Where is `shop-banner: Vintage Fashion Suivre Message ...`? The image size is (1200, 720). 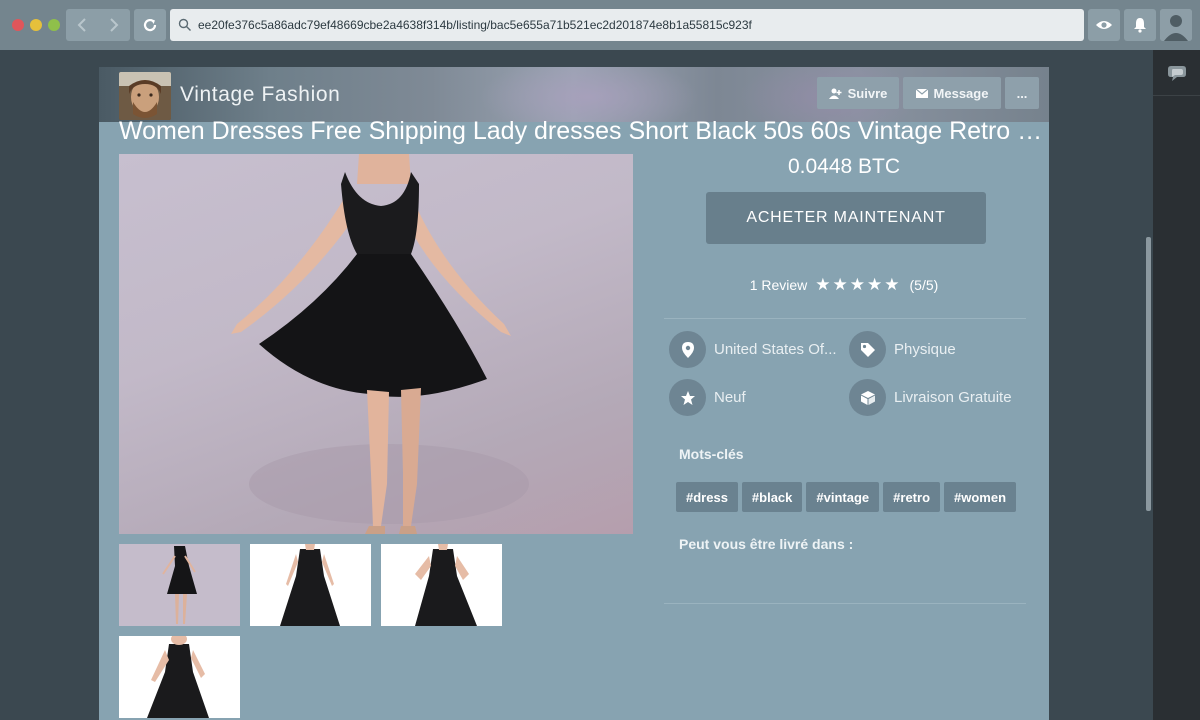 shop-banner: Vintage Fashion Suivre Message ... is located at coordinates (574, 94).